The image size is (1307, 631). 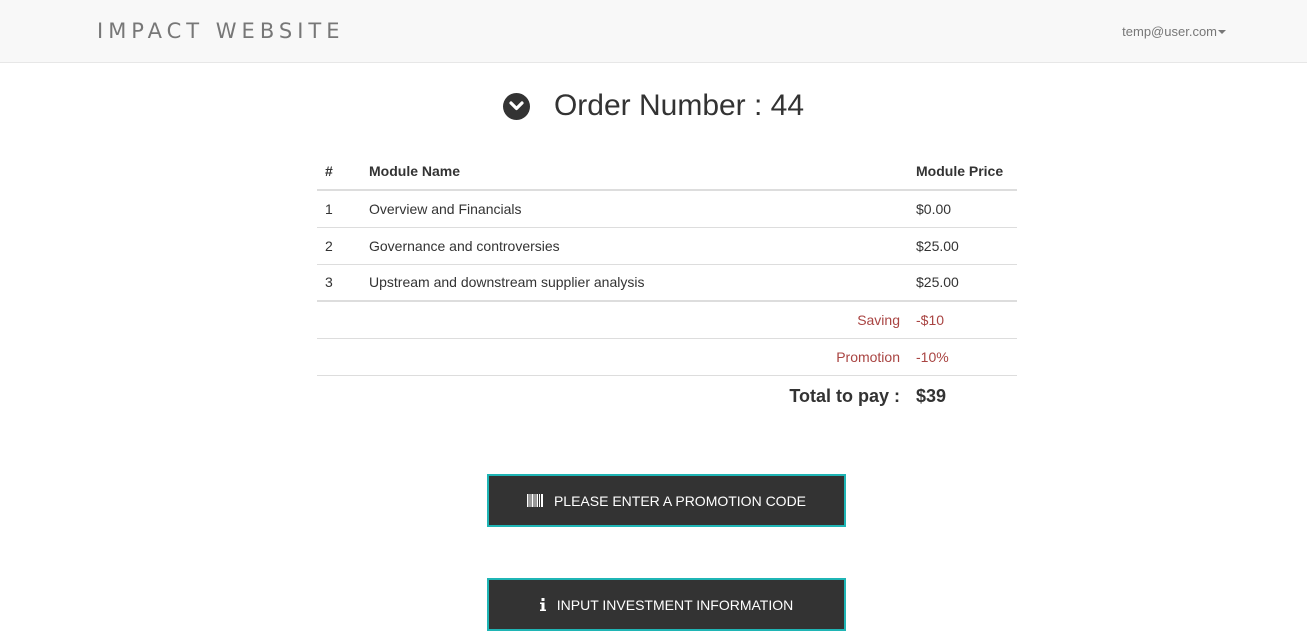 I want to click on row-number: 3, so click(x=339, y=282).